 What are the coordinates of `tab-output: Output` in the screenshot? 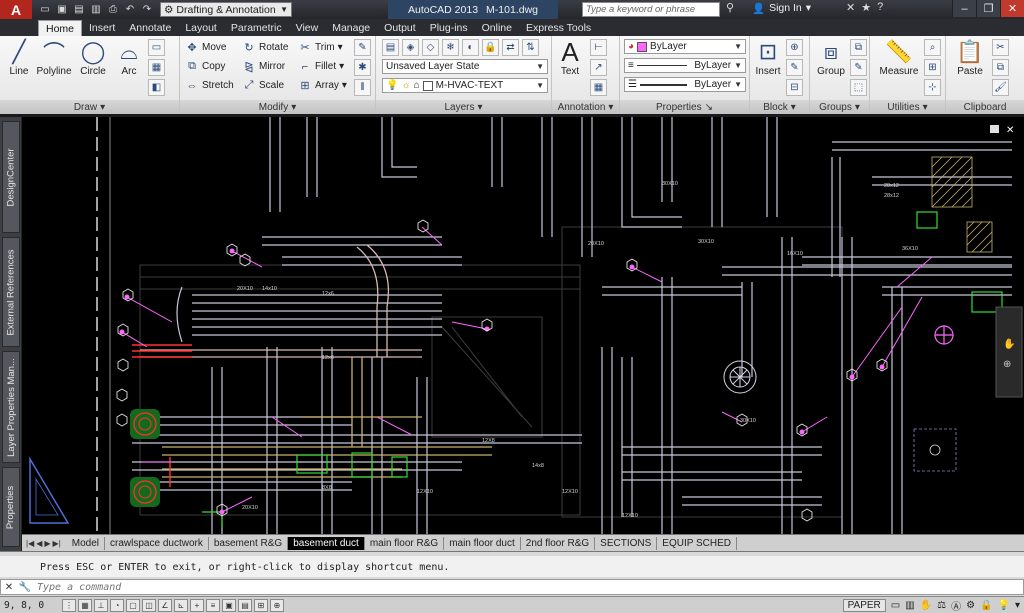 It's located at (400, 28).